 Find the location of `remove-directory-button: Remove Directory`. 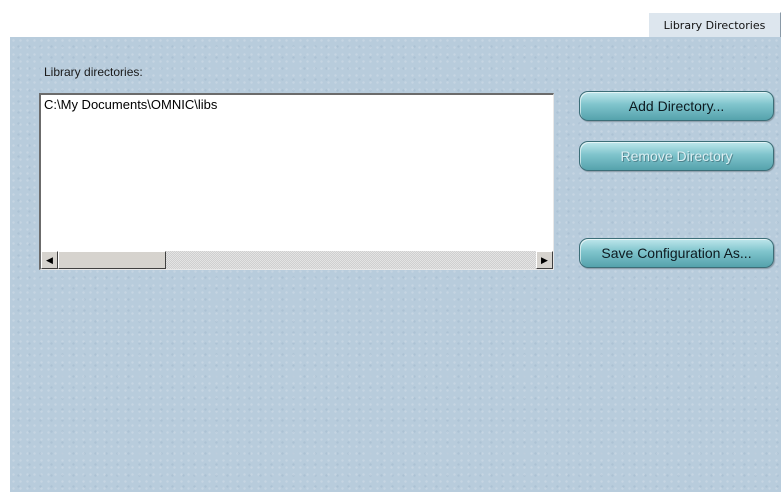

remove-directory-button: Remove Directory is located at coordinates (676, 156).